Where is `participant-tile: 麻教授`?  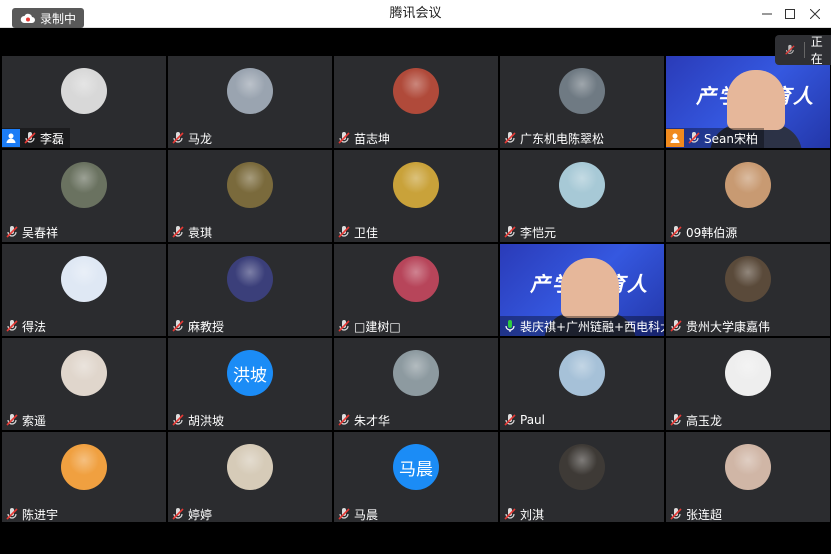 participant-tile: 麻教授 is located at coordinates (250, 290).